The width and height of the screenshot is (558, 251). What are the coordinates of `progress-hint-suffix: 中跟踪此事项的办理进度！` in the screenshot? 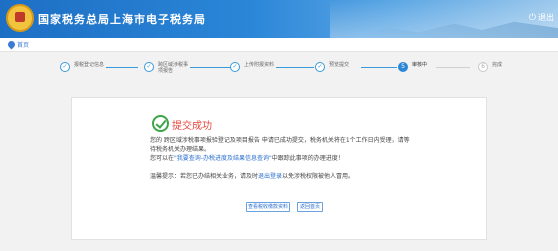 It's located at (307, 158).